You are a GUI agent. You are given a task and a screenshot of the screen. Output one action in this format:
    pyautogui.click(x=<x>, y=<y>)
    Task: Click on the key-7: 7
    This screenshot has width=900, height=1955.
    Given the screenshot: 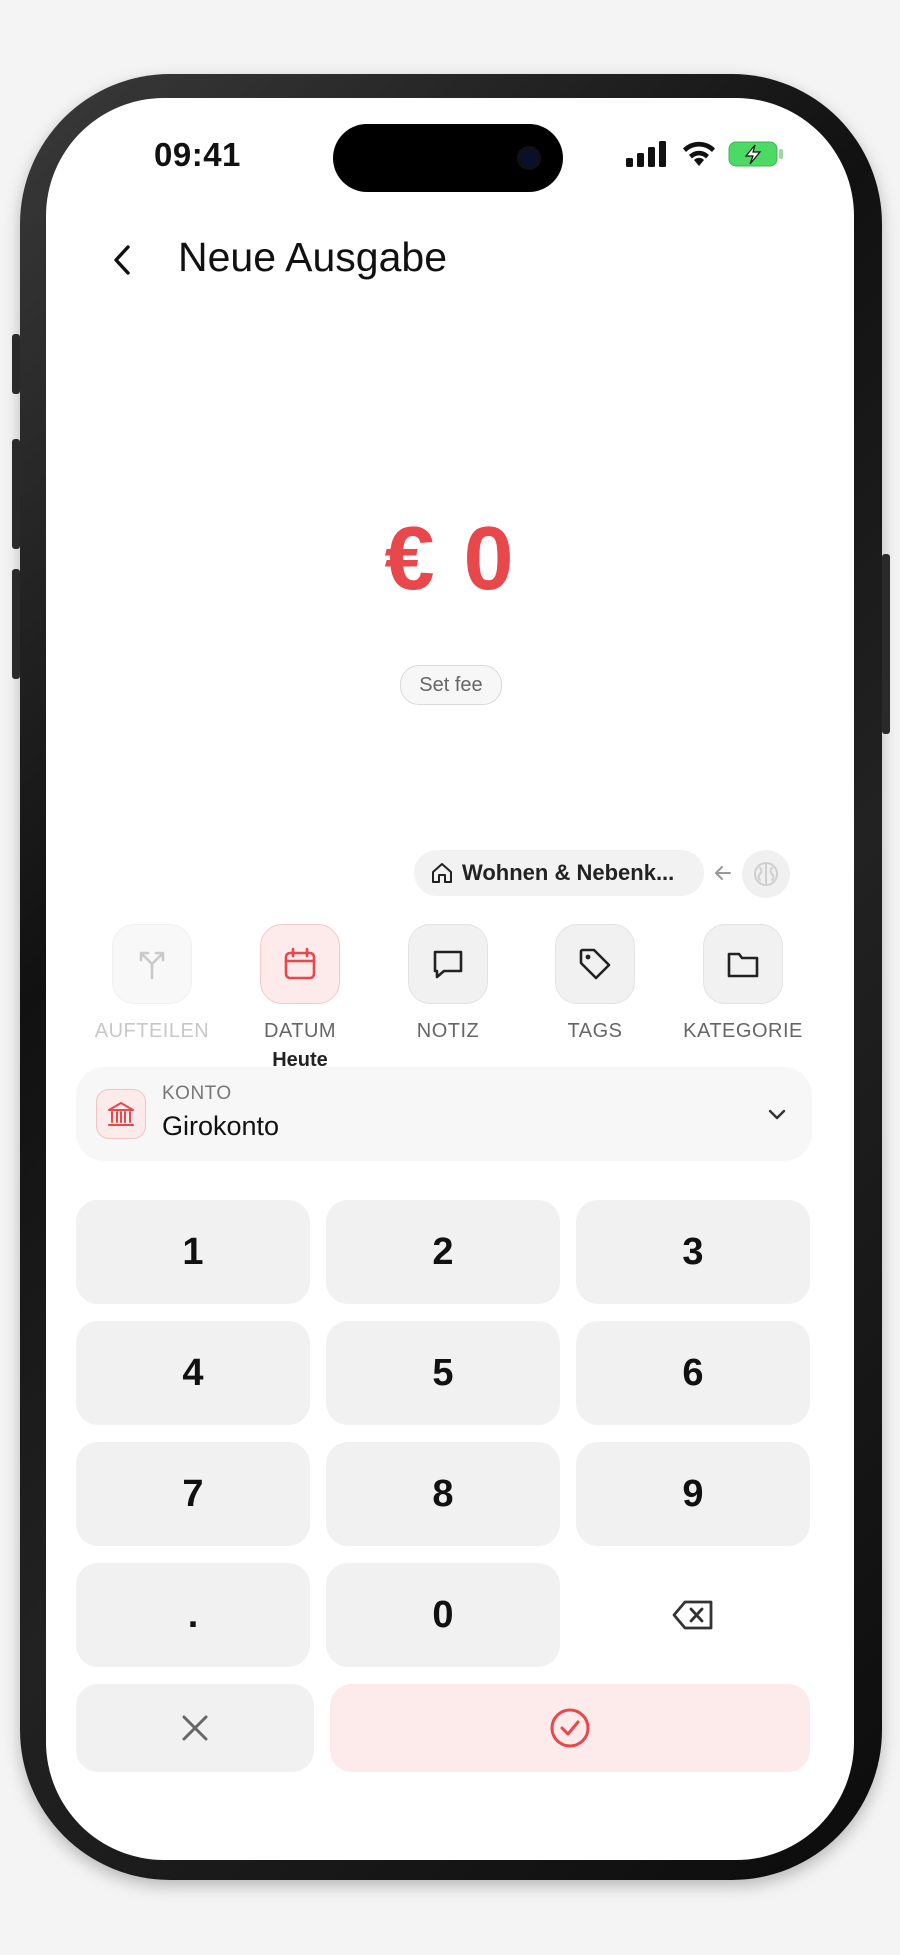 What is the action you would take?
    pyautogui.click(x=193, y=1494)
    